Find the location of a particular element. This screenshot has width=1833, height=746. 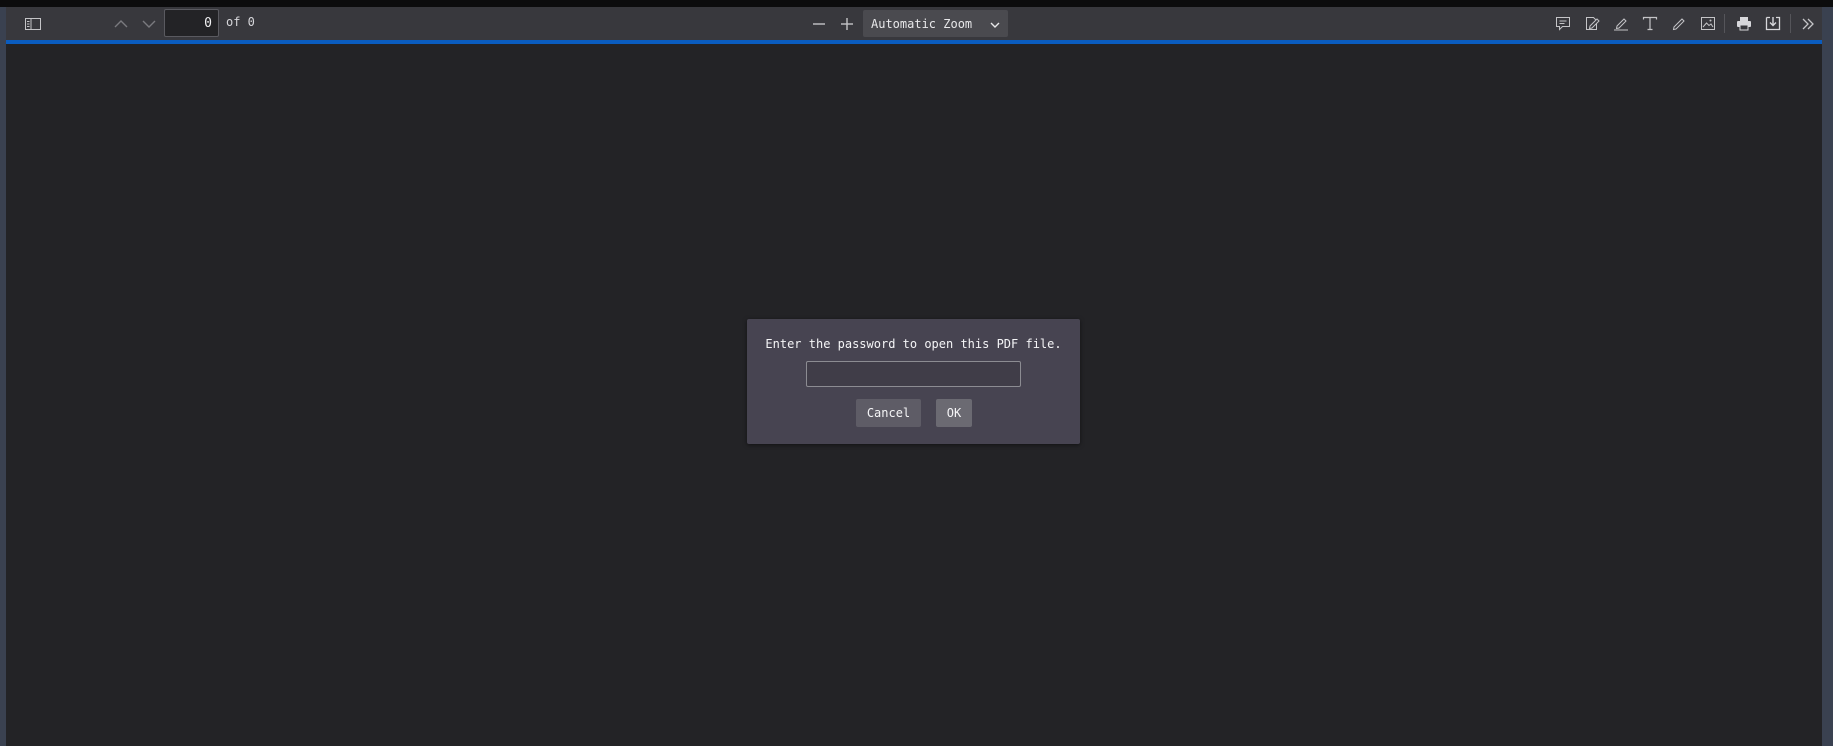

next-page-button is located at coordinates (149, 23).